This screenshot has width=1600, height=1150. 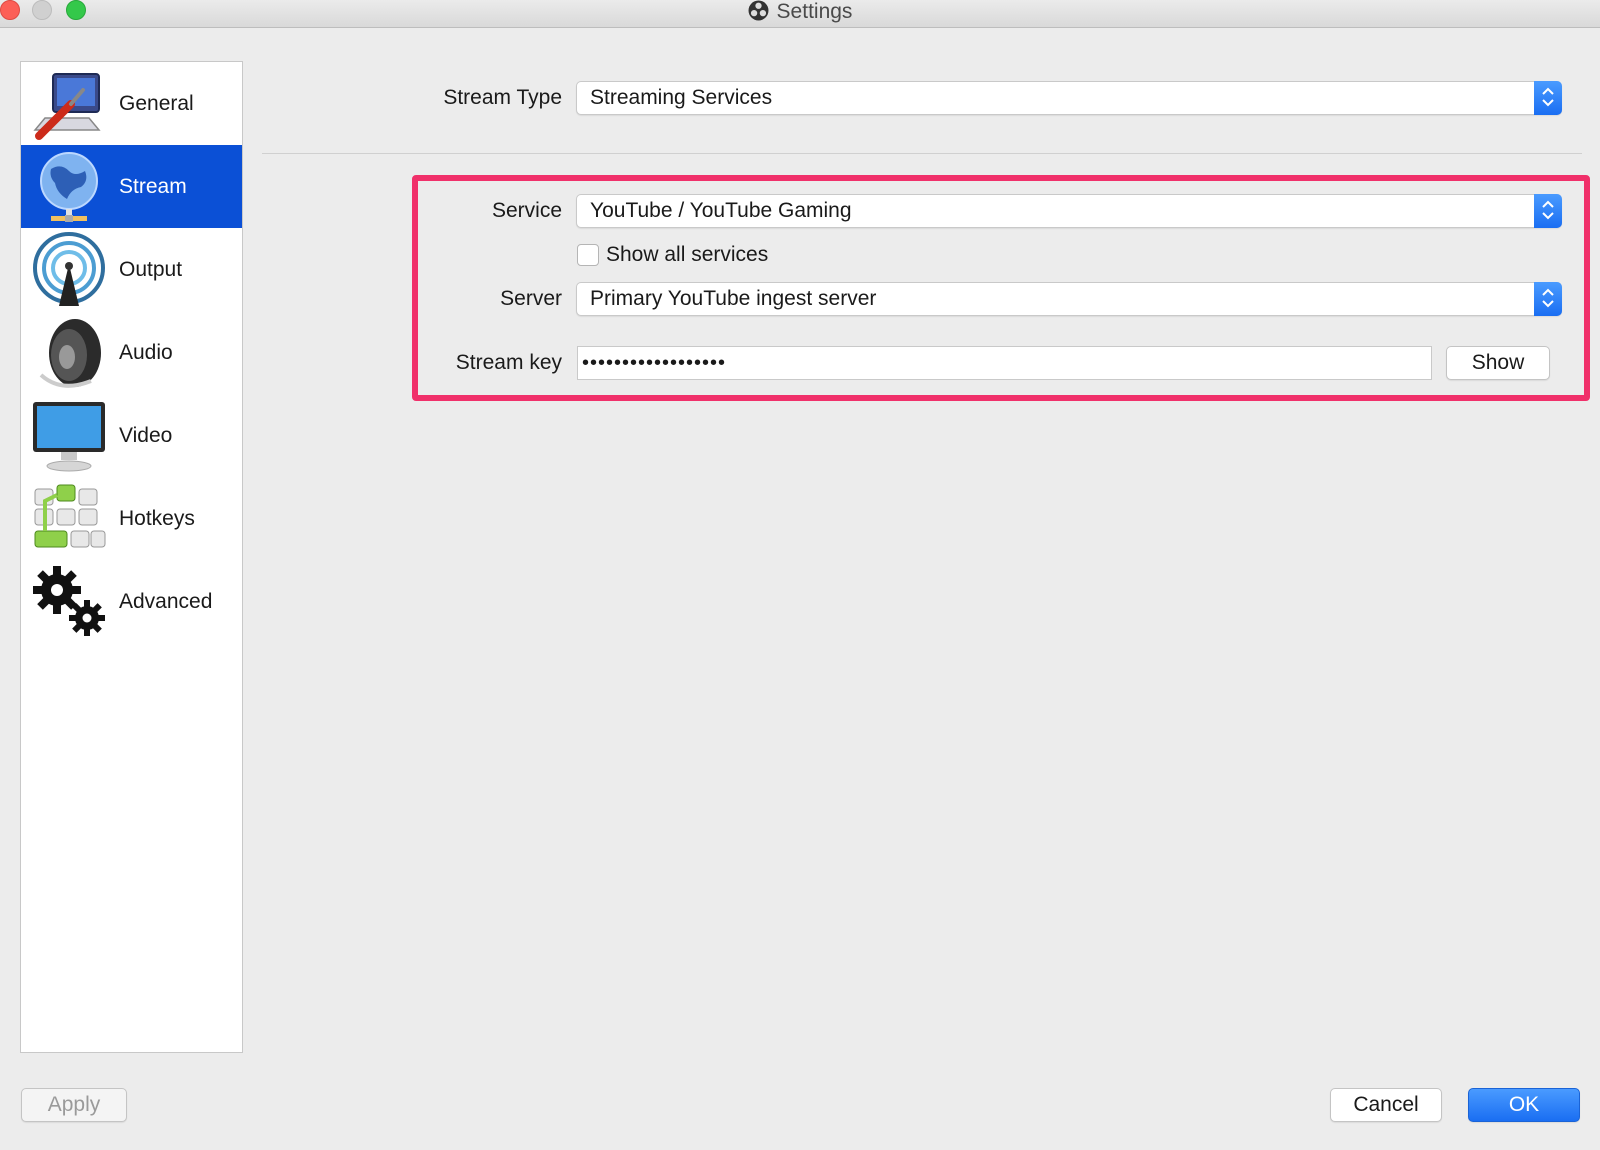 What do you see at coordinates (687, 255) in the screenshot?
I see `show-all-services-label: Show all services` at bounding box center [687, 255].